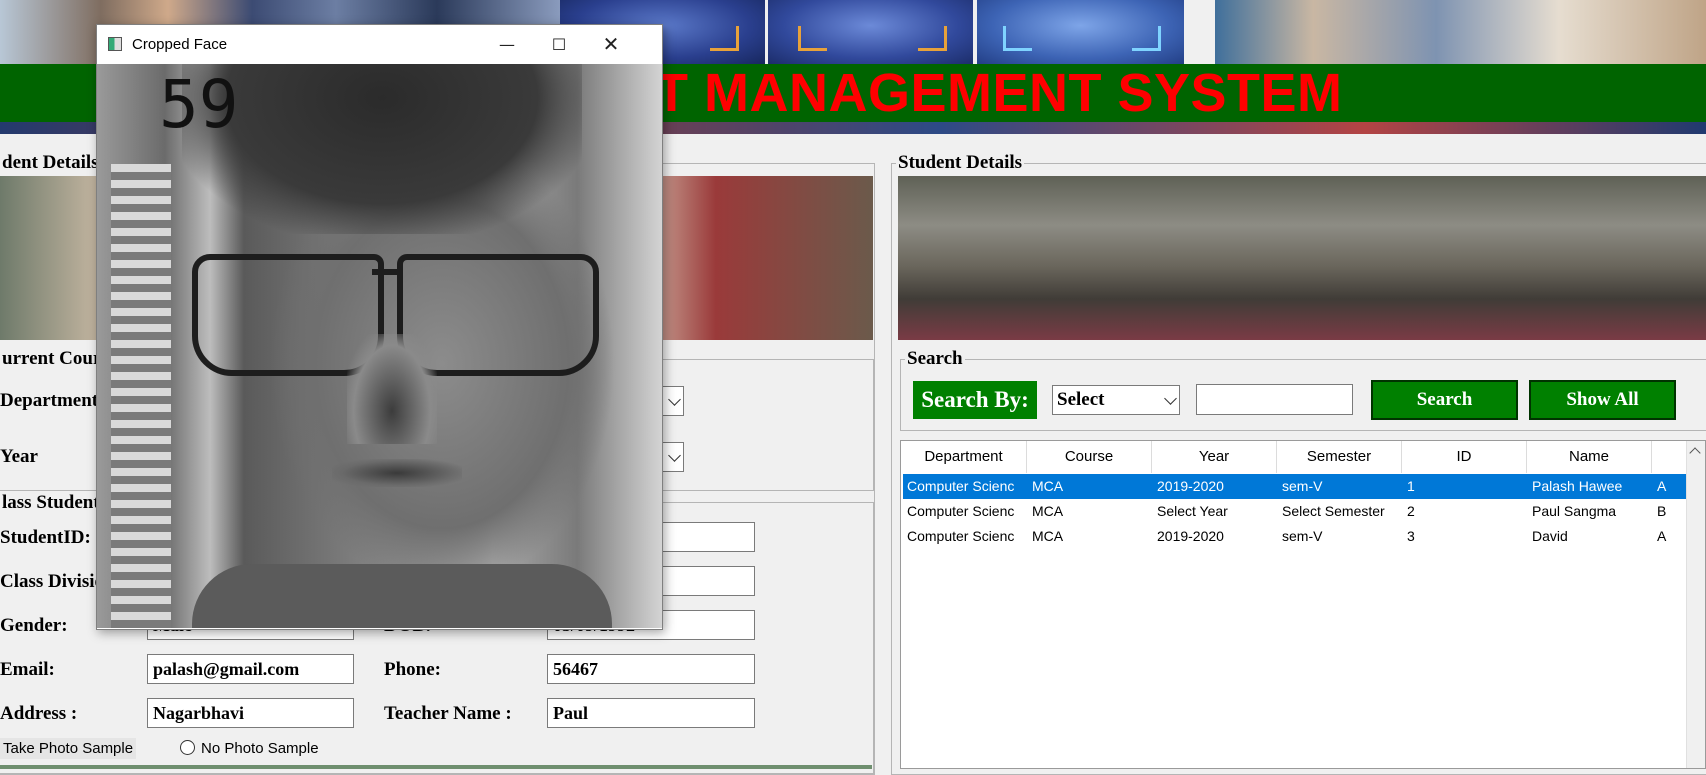 This screenshot has width=1706, height=775. I want to click on cell-name: Paul Sangma, so click(1574, 511).